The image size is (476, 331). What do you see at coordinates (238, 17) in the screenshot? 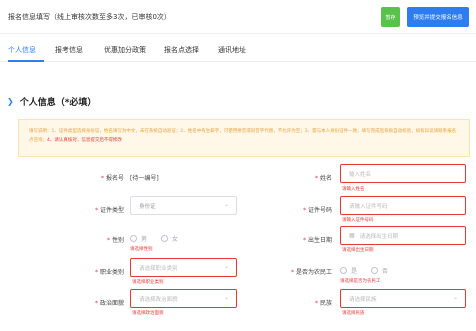
I see `top-bar: 报名信息填写（线上审核次数至多3次，已审核0次） 暂存 预览并提交报名信息` at bounding box center [238, 17].